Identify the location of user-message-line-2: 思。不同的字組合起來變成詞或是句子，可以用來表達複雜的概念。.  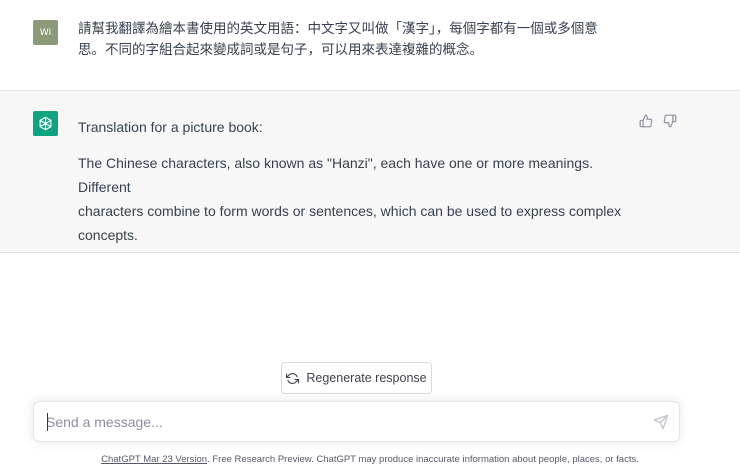
(280, 50).